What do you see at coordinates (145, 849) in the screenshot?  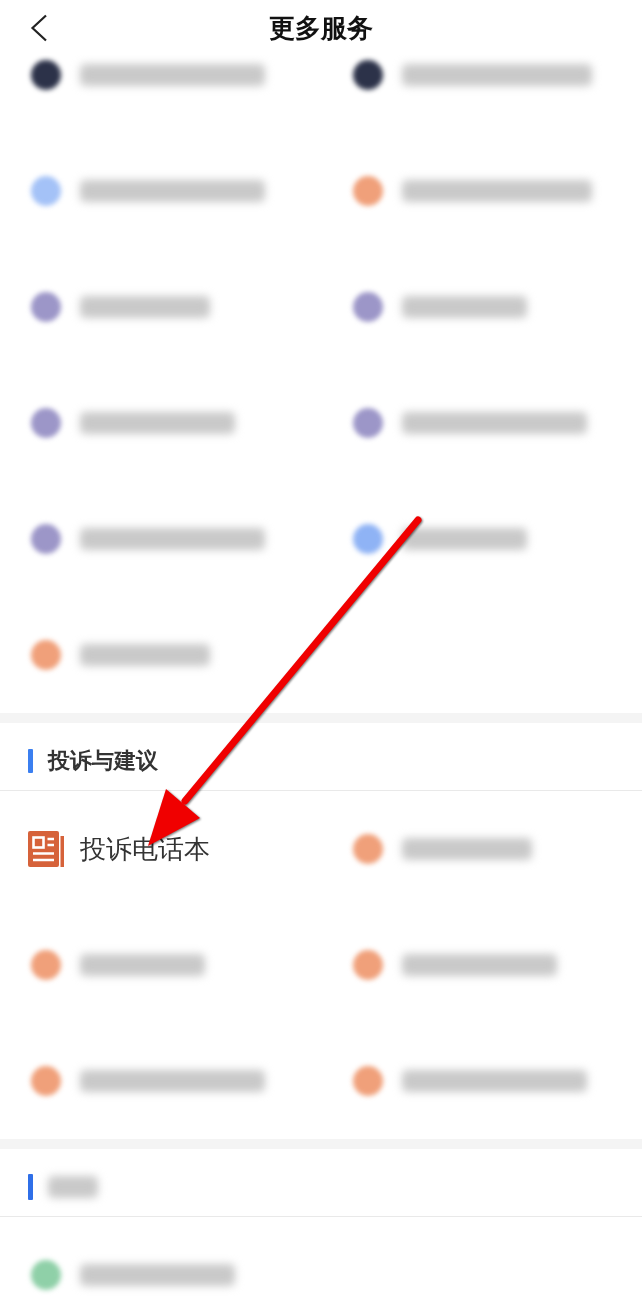 I see `service-label: 投诉电话本` at bounding box center [145, 849].